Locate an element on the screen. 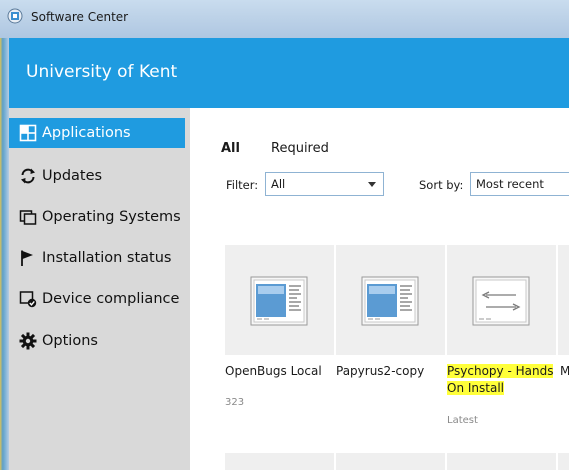  app-meta-psychopy: Latest is located at coordinates (462, 420).